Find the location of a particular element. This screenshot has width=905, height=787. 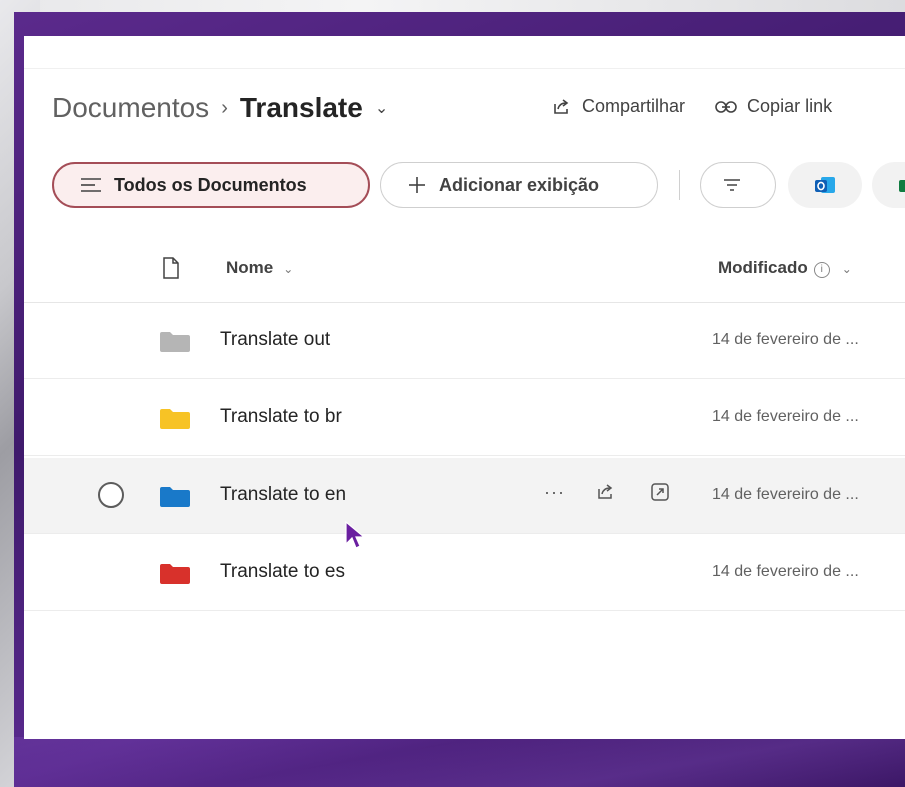

row-select-radio is located at coordinates (111, 495).